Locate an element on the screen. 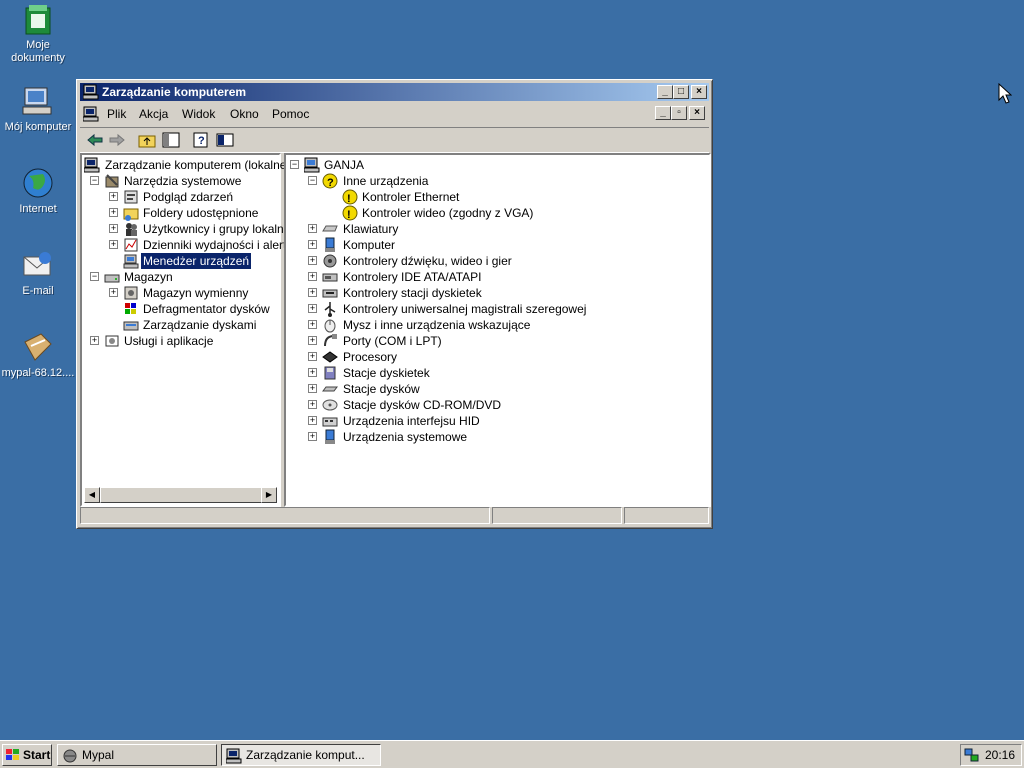 Image resolution: width=1024 pixels, height=768 pixels. minimize-button: _ is located at coordinates (665, 92).